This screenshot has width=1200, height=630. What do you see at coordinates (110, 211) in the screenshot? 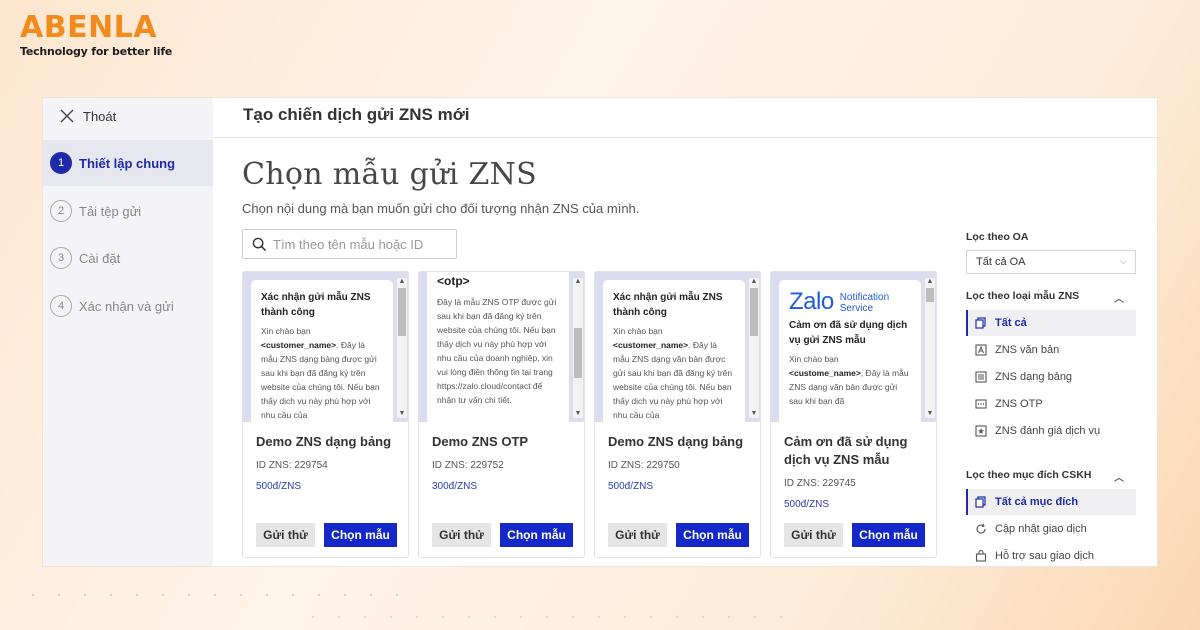
I see `step-label: Tải tệp gửi` at bounding box center [110, 211].